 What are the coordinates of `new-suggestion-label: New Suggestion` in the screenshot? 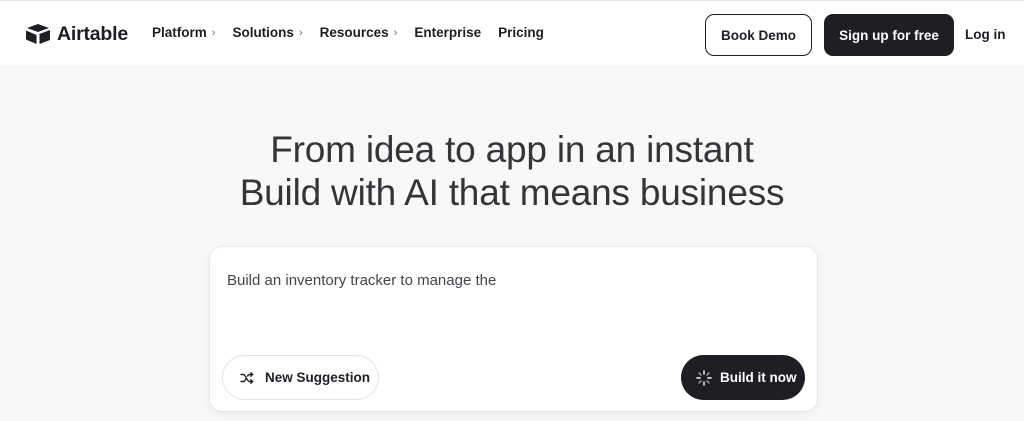 It's located at (318, 377).